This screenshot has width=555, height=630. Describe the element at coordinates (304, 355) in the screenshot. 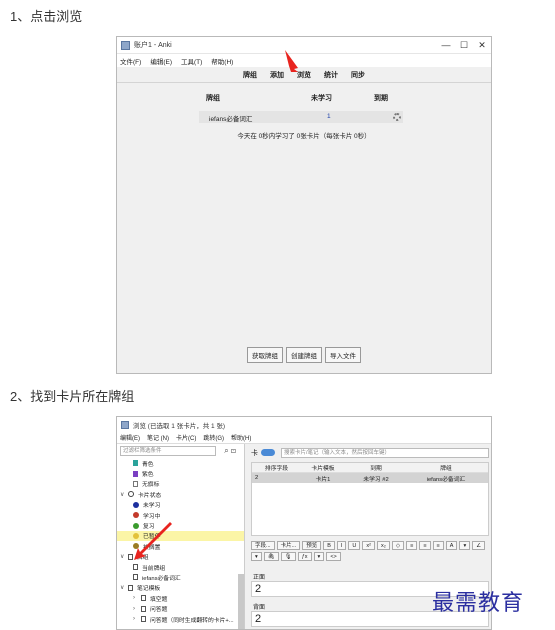

I see `create-deck-button: 创建牌组` at that location.